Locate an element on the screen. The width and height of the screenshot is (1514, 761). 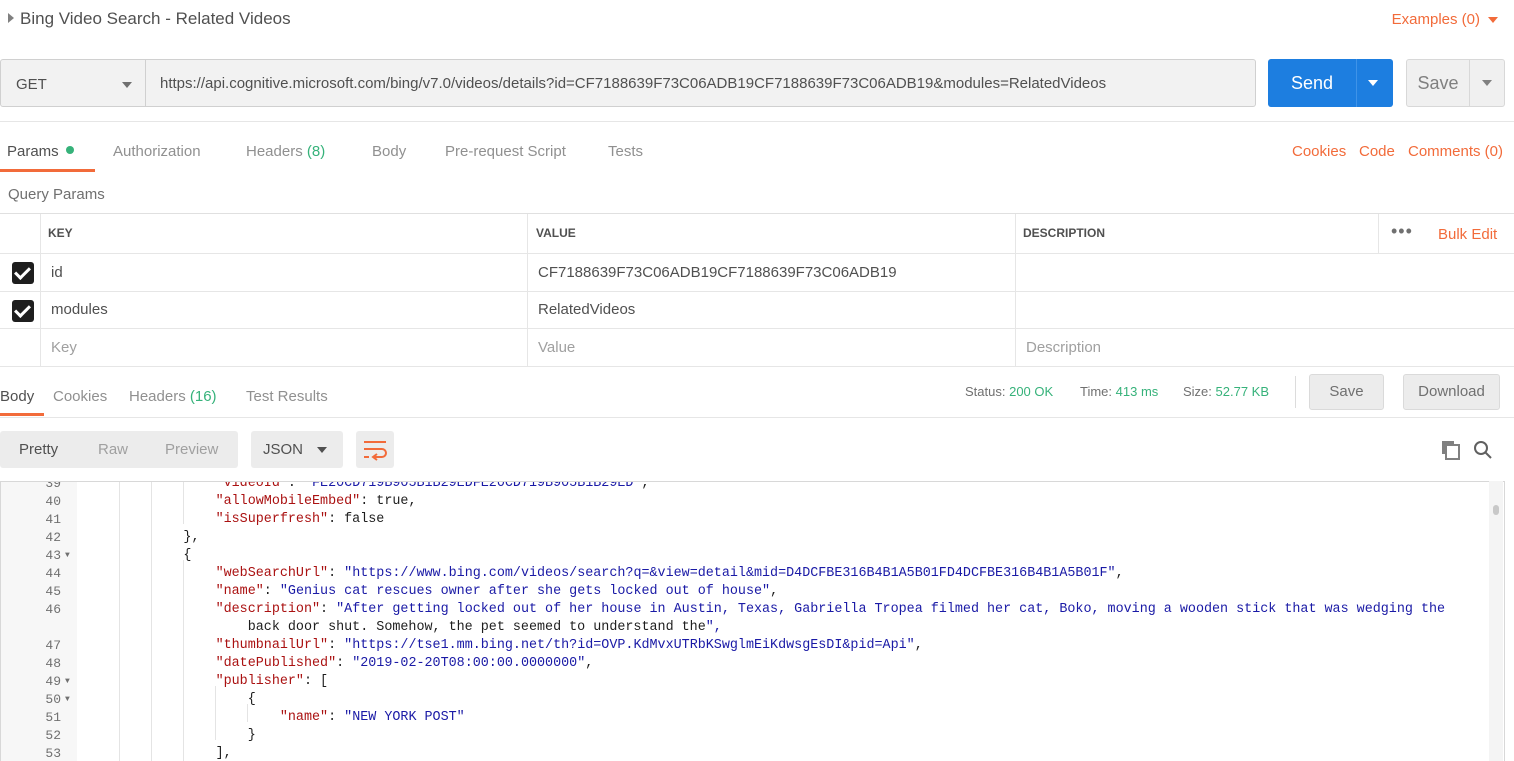
response-headers-label: Headers is located at coordinates (157, 396).